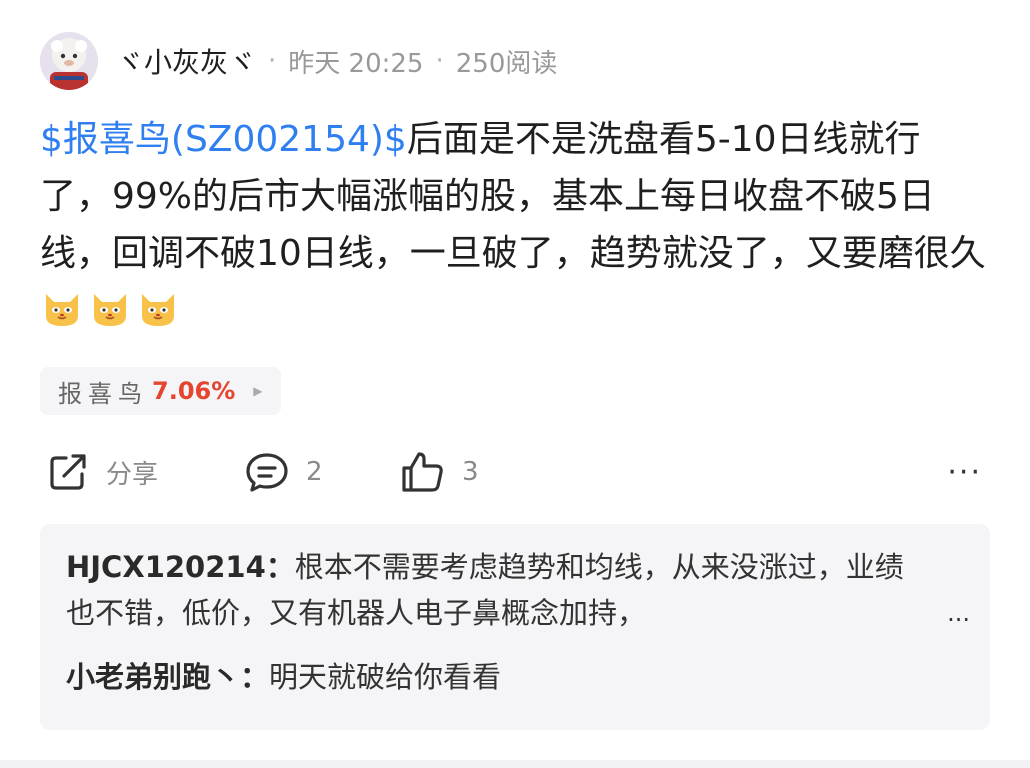 This screenshot has width=1030, height=768. What do you see at coordinates (180, 567) in the screenshot?
I see `comment-author: HJCX120214：` at bounding box center [180, 567].